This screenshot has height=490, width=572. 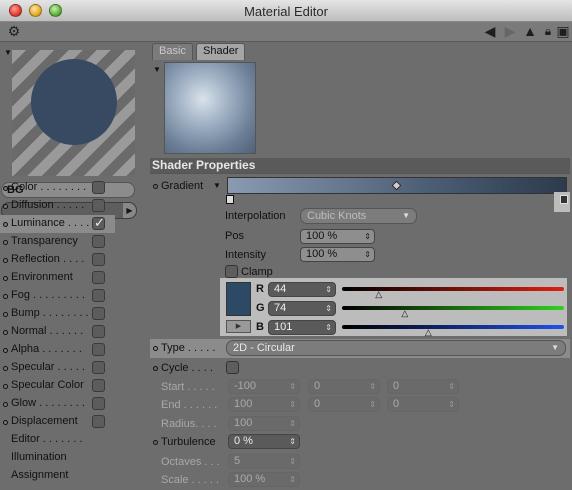 What do you see at coordinates (57, 260) in the screenshot?
I see `channel-row: Reflection . . . .` at bounding box center [57, 260].